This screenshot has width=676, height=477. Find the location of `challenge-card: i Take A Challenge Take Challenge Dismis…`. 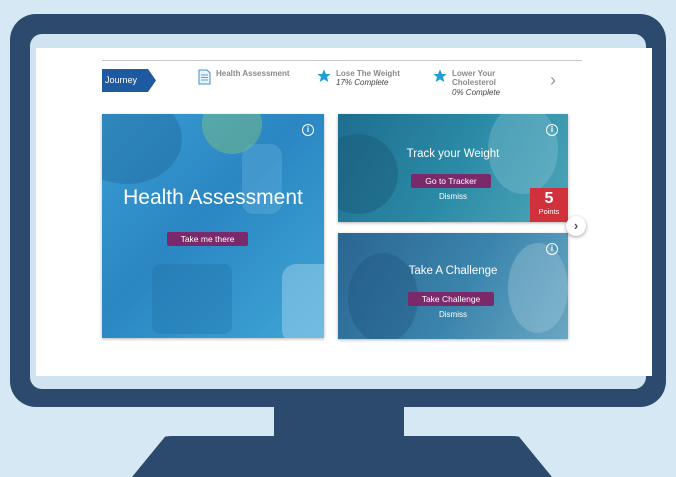

challenge-card: i Take A Challenge Take Challenge Dismis… is located at coordinates (453, 286).